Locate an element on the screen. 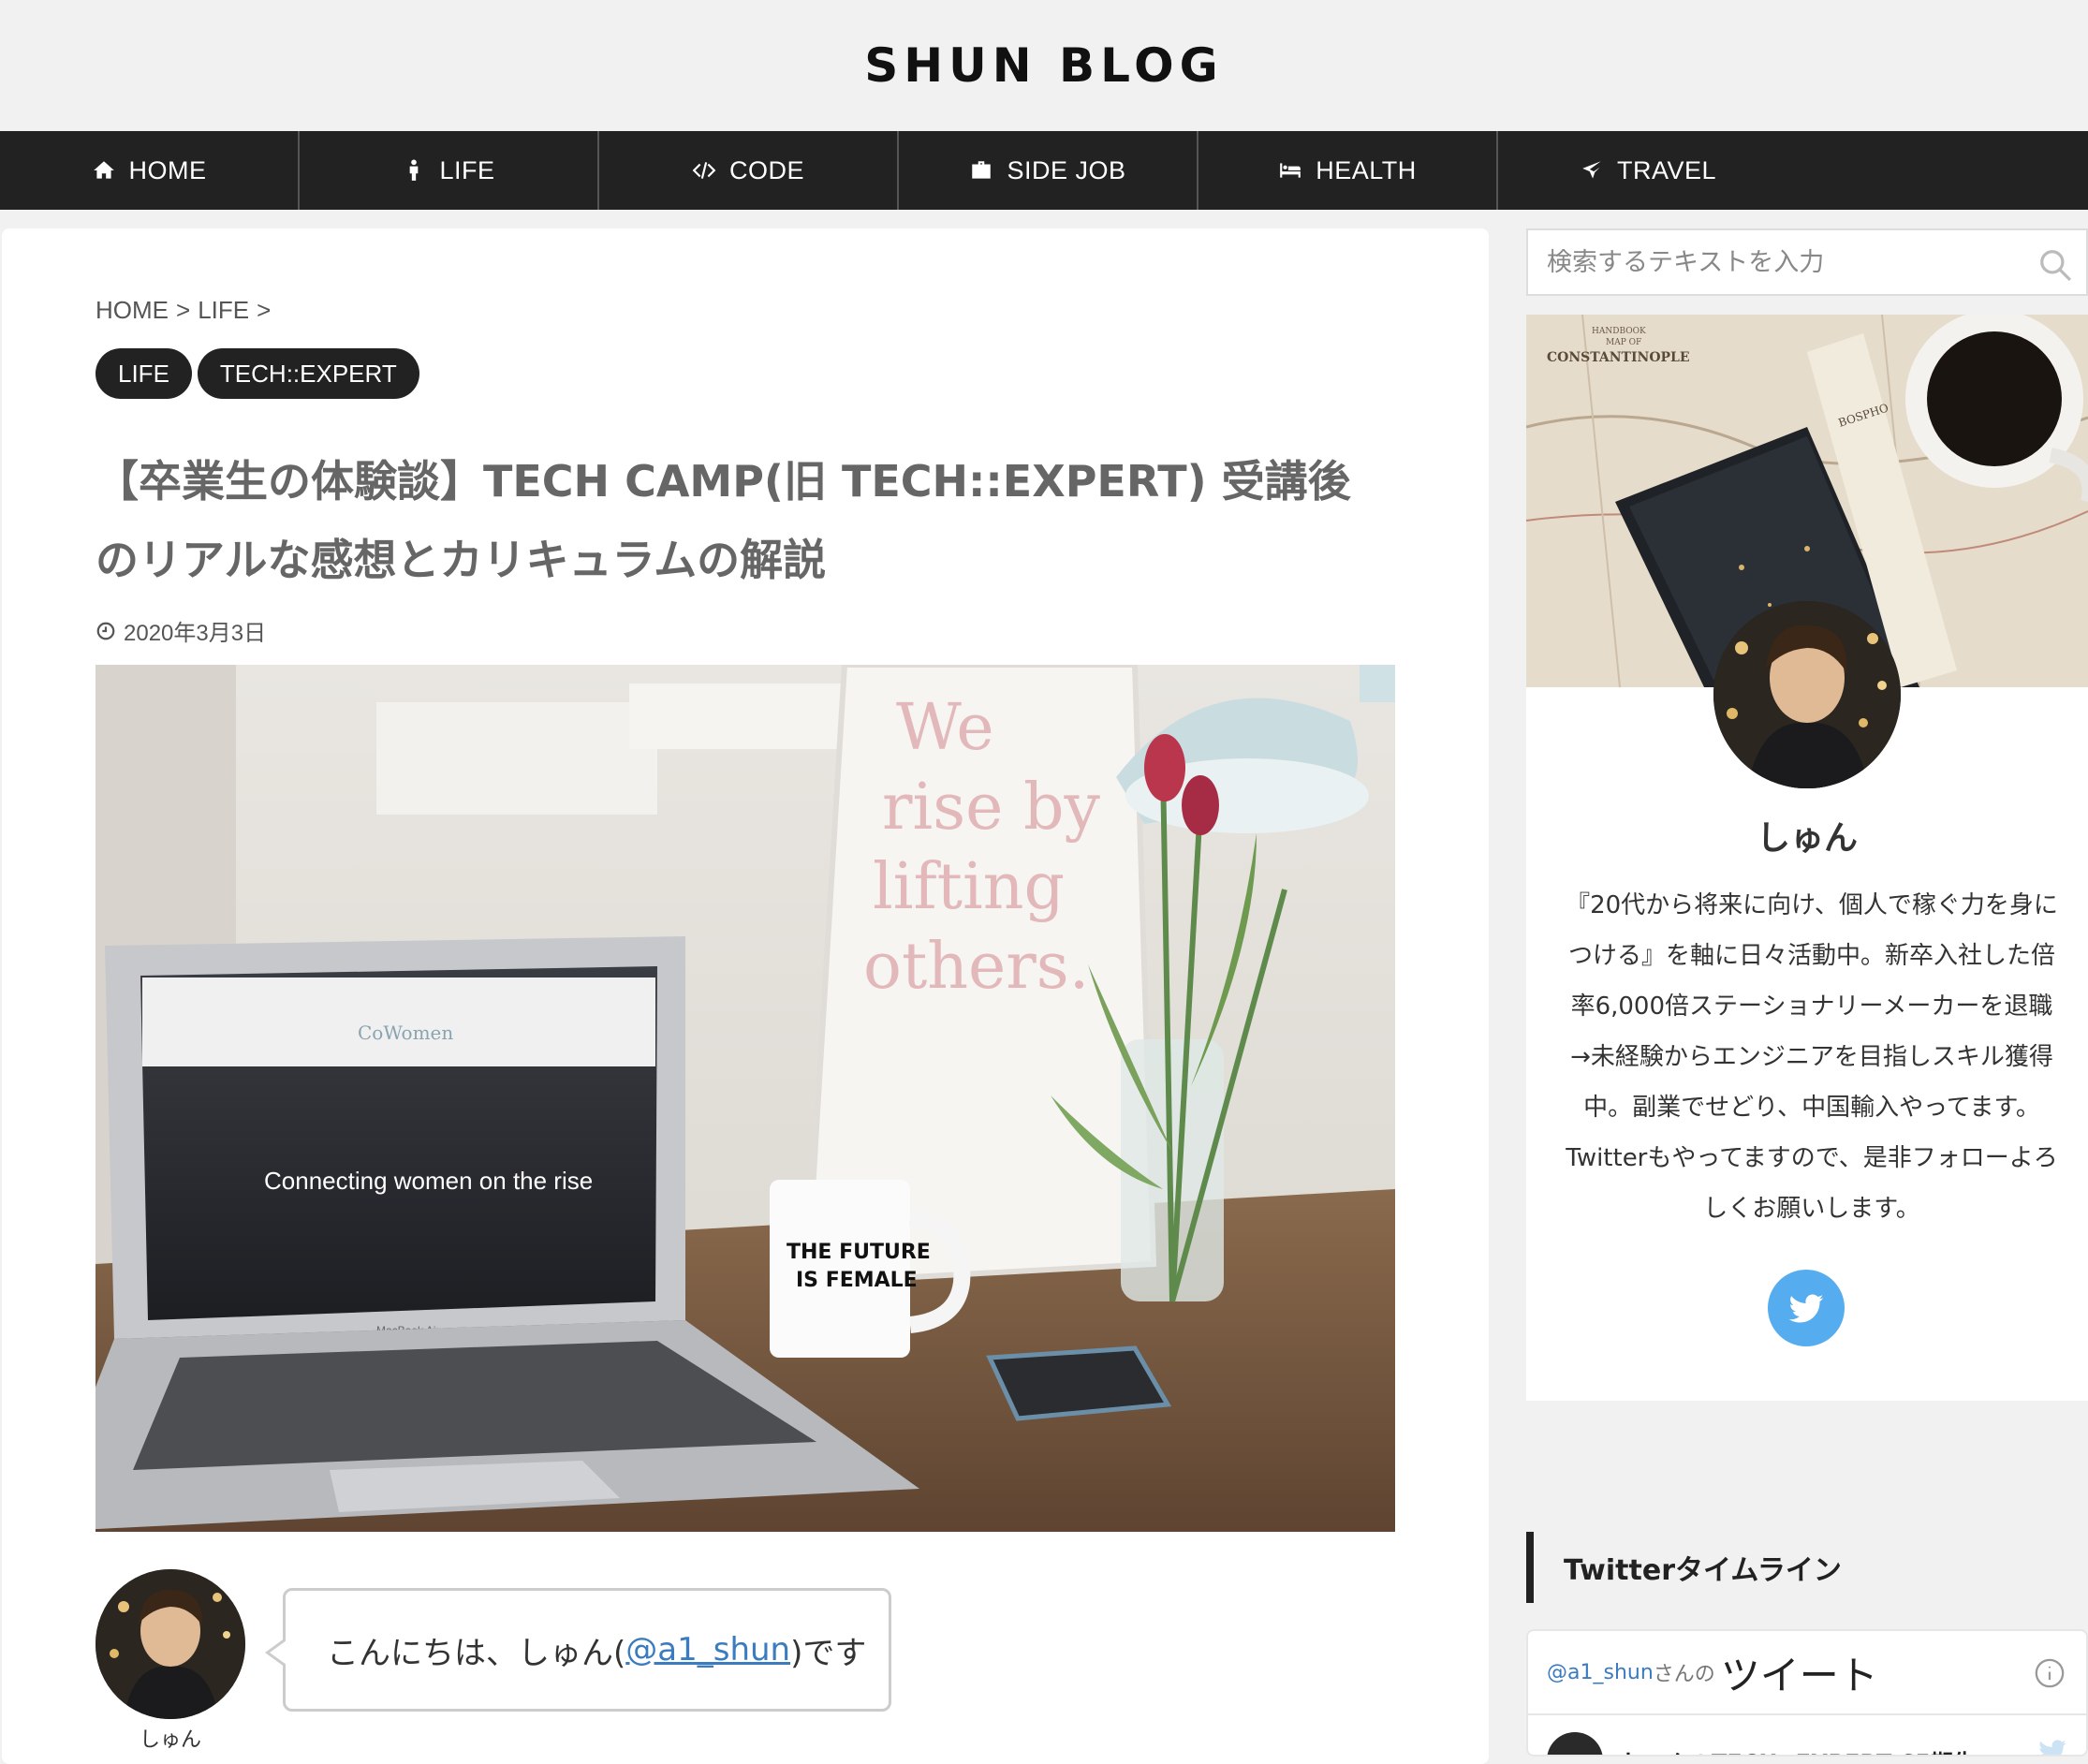 Image resolution: width=2088 pixels, height=1764 pixels. breadcrumb-home: HOME is located at coordinates (132, 311).